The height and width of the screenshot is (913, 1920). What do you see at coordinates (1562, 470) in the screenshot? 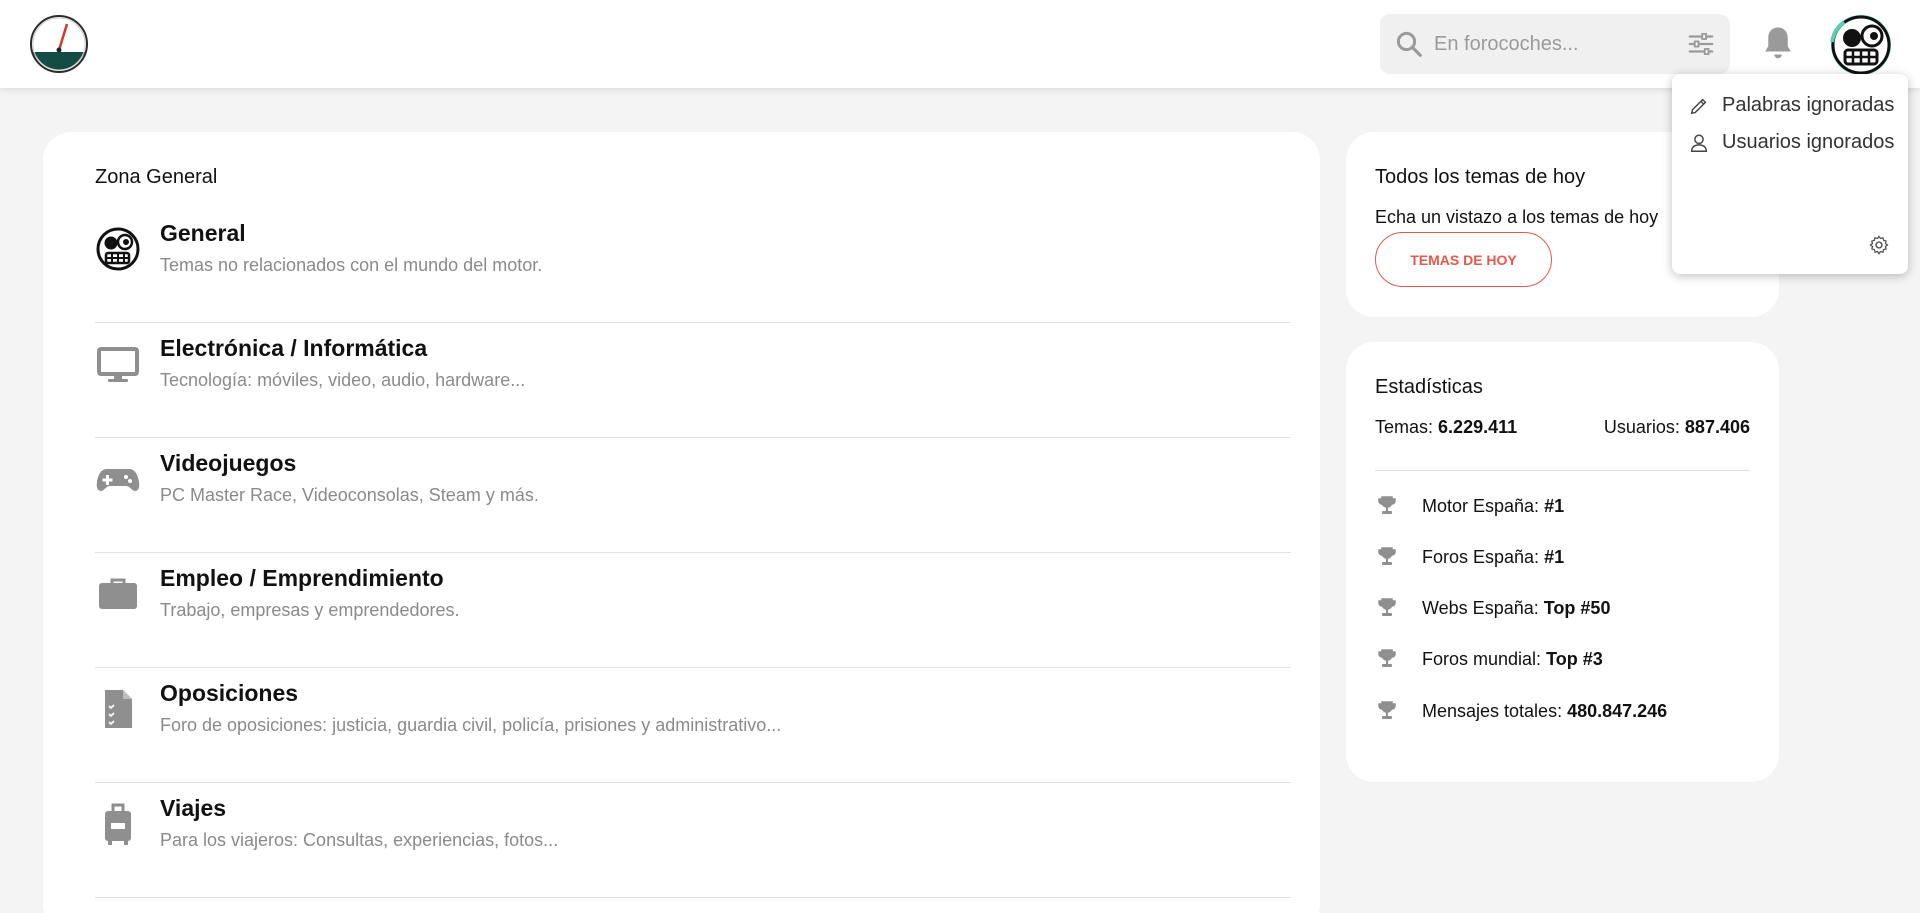
I see `stats-divider` at bounding box center [1562, 470].